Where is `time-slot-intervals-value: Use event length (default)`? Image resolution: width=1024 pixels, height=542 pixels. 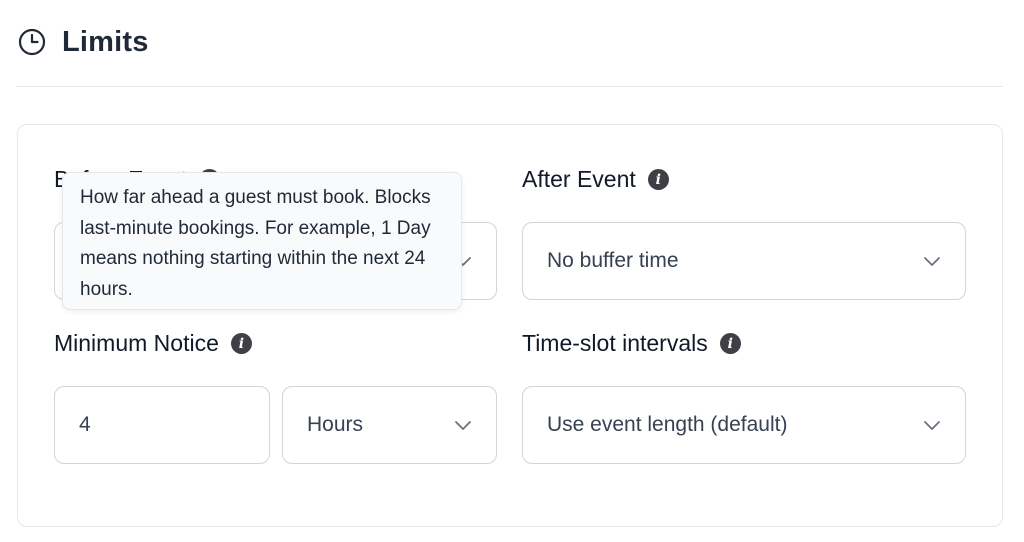
time-slot-intervals-value: Use event length (default) is located at coordinates (667, 424).